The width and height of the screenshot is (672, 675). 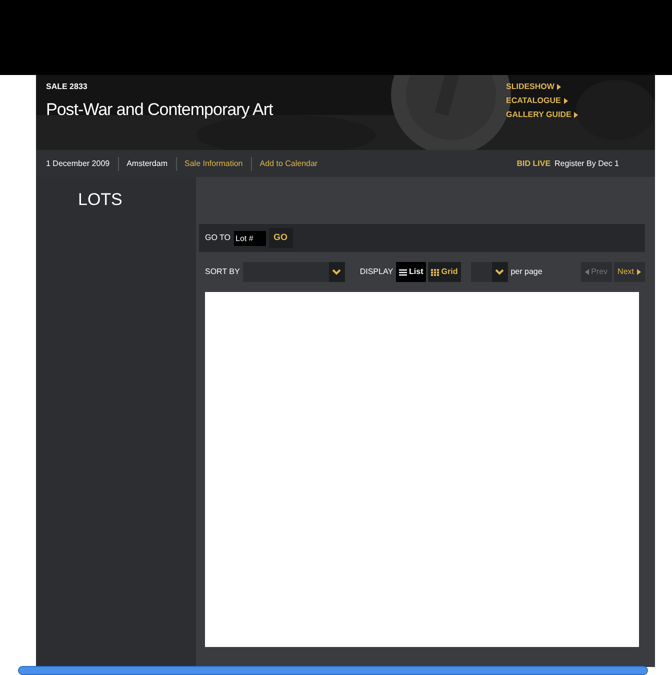 I want to click on left-caret-icon, so click(x=587, y=272).